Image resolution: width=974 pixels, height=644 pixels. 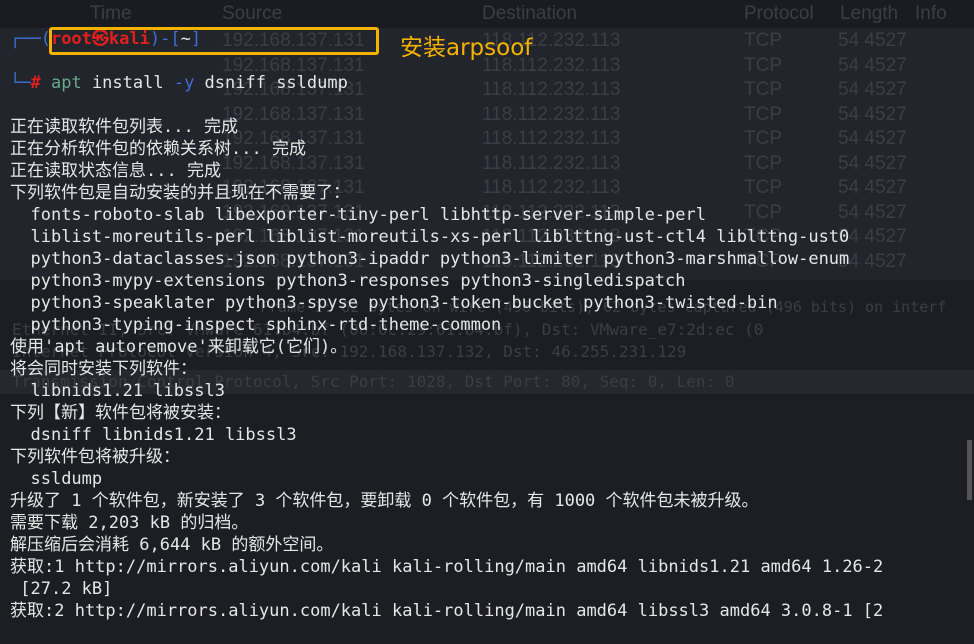 I want to click on output-line: 正在读取状态信息... 完成, so click(x=115, y=171).